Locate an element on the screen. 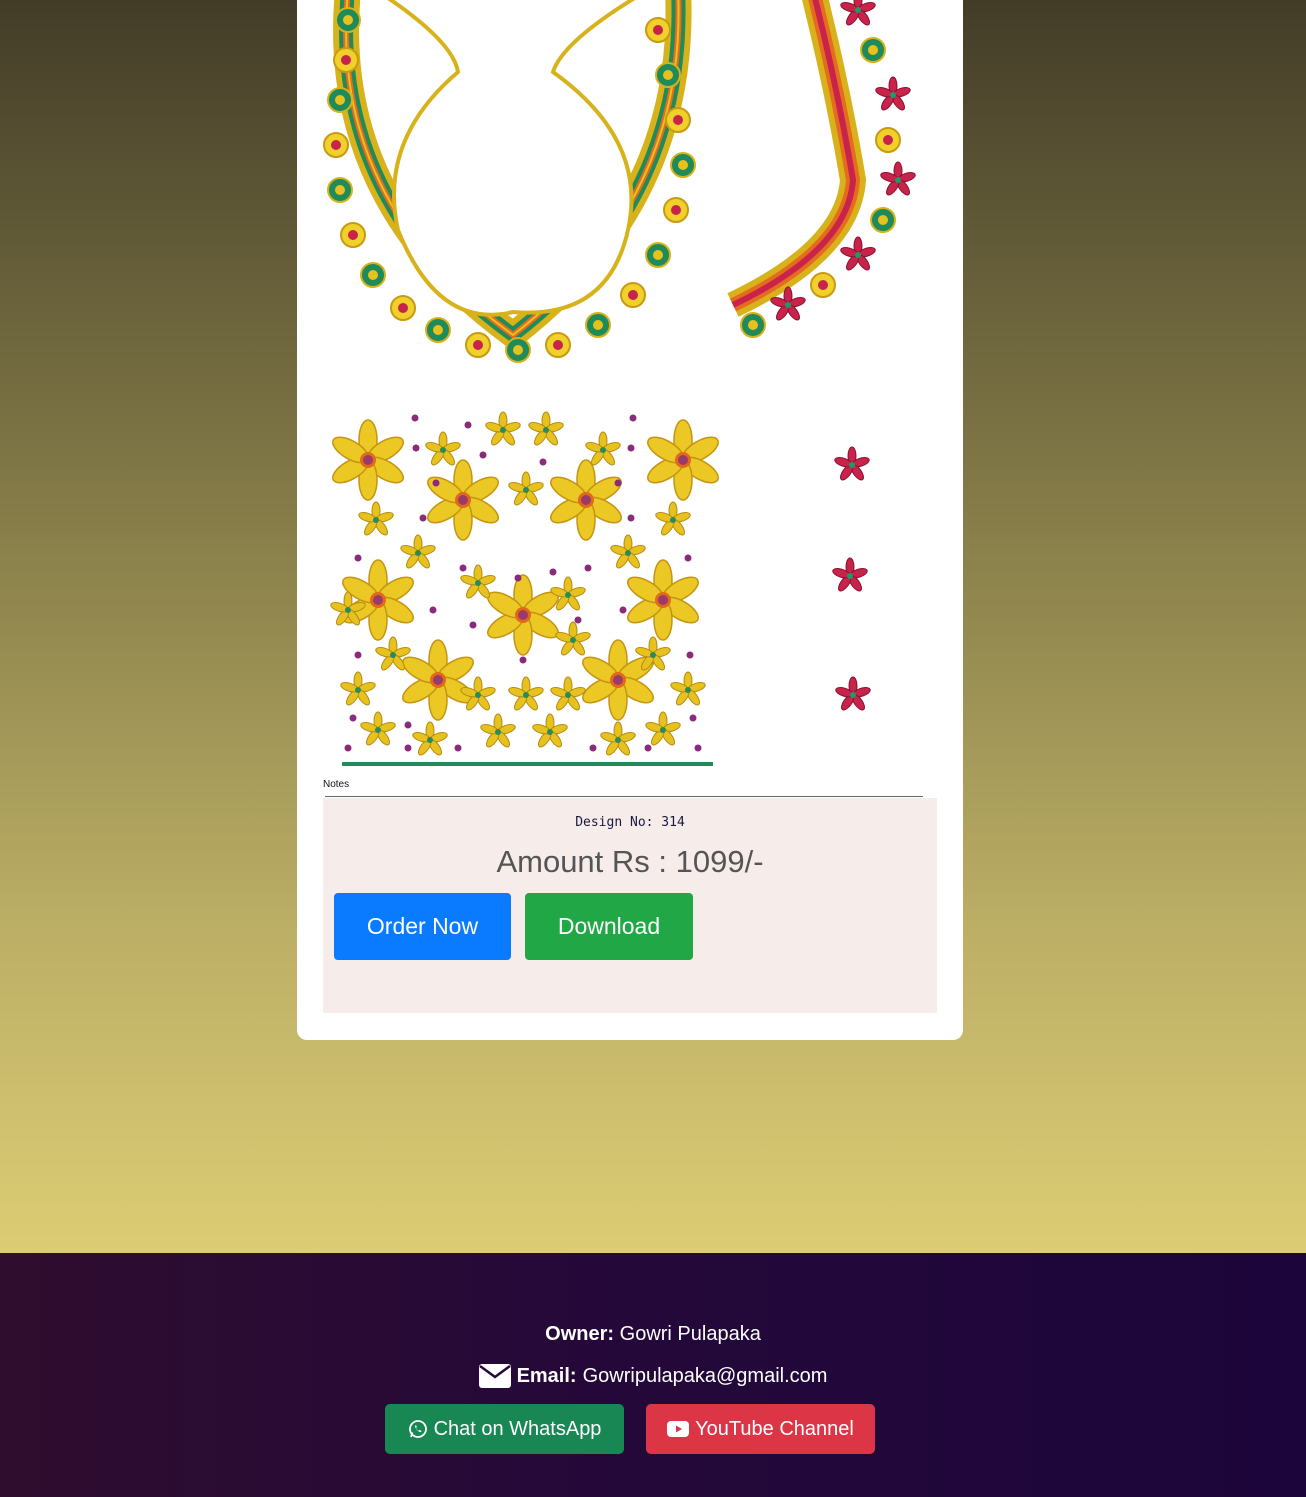 The height and width of the screenshot is (1497, 1306). owner-name: Gowri Pulapaka is located at coordinates (690, 1334).